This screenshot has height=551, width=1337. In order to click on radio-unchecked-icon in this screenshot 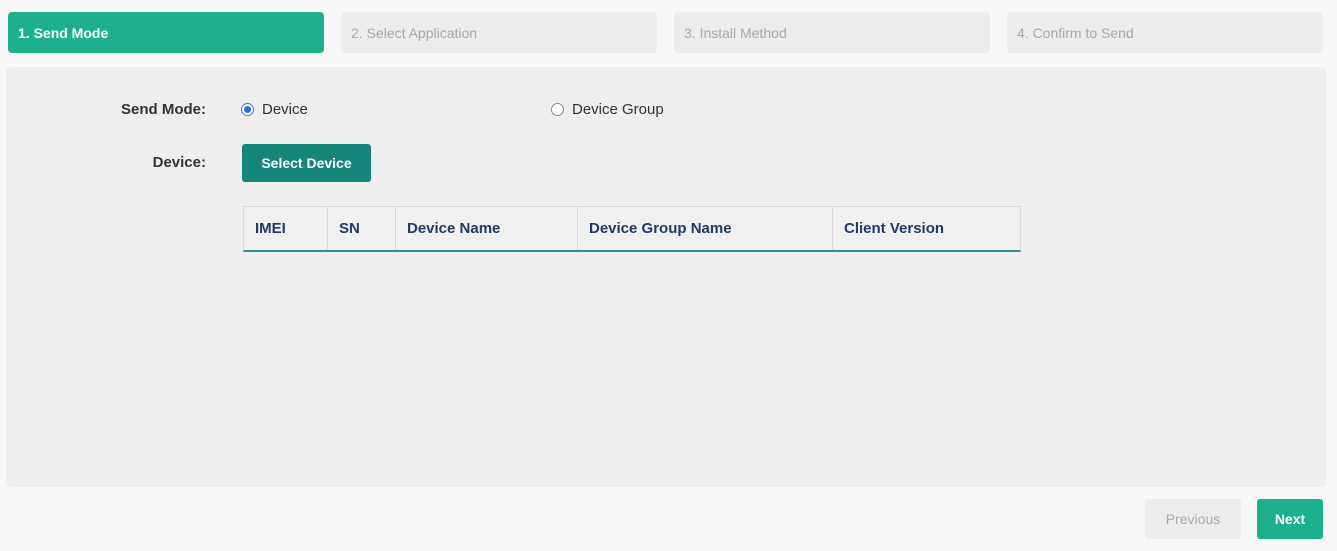, I will do `click(557, 109)`.